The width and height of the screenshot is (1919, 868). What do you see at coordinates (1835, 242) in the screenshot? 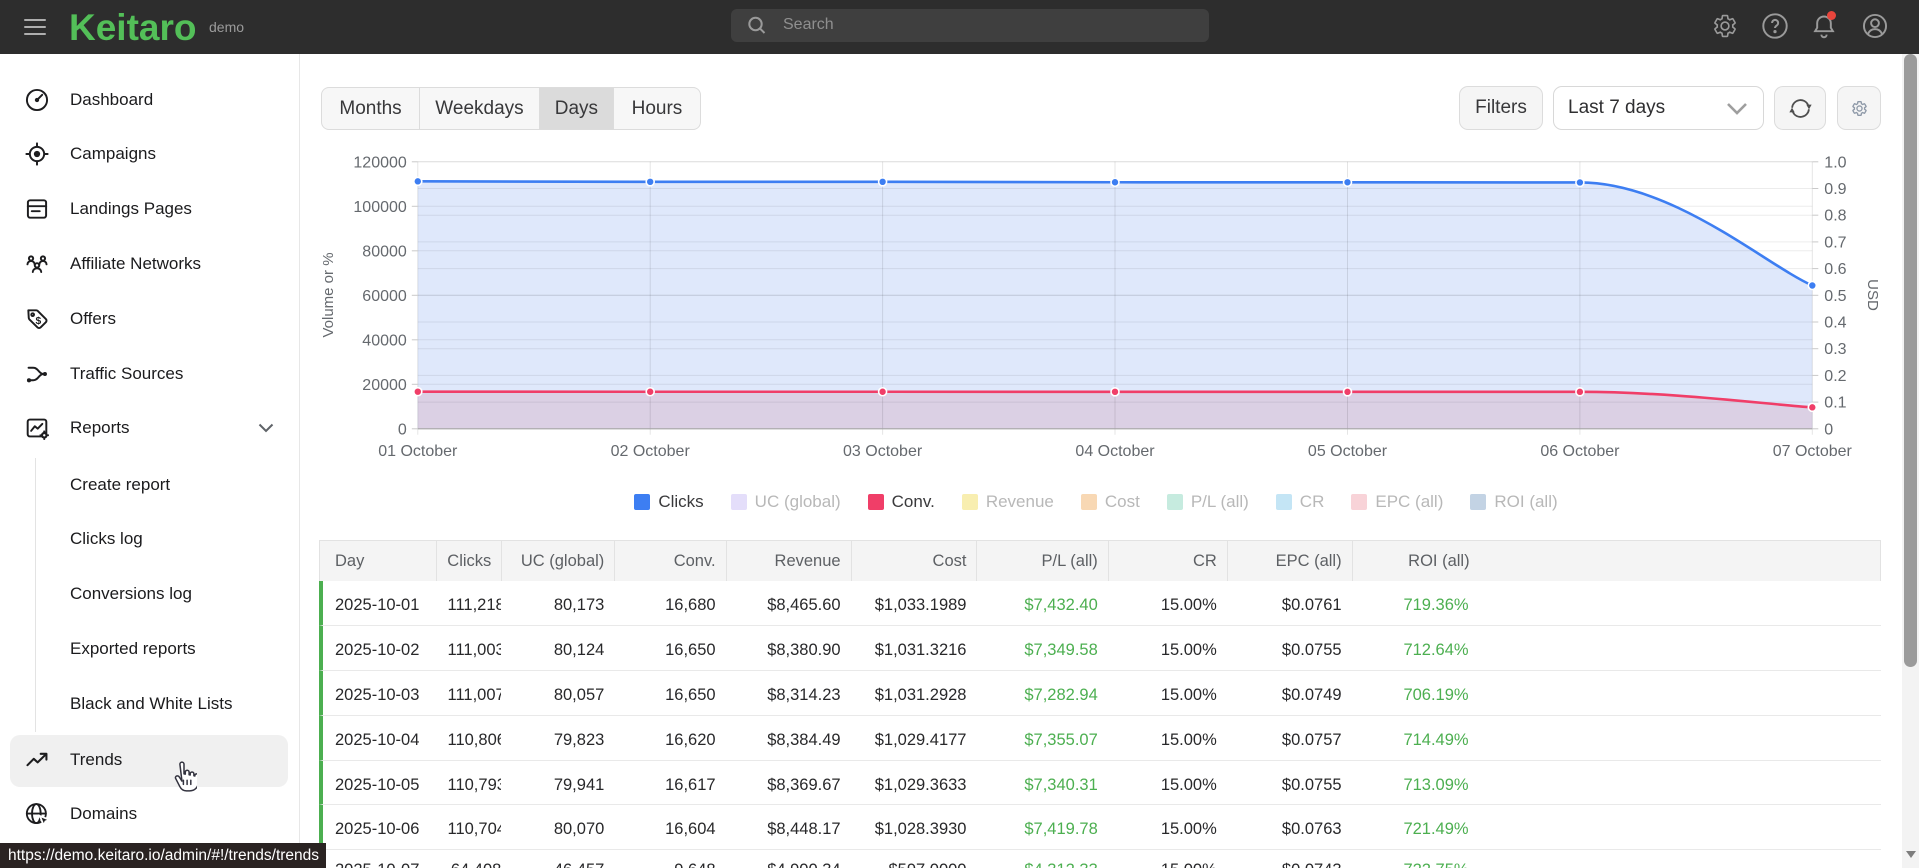
I see `svg-text: 0.7` at bounding box center [1835, 242].